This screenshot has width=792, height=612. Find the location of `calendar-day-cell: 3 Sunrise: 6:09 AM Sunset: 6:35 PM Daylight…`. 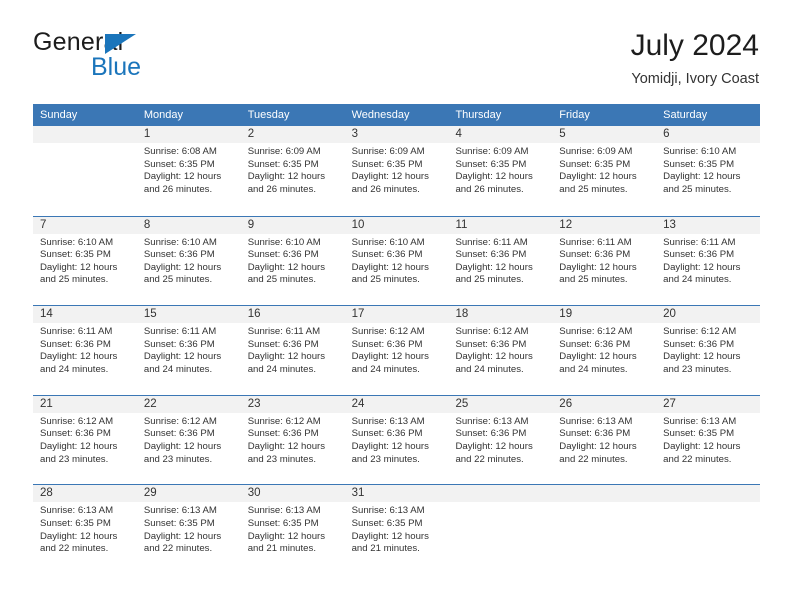

calendar-day-cell: 3 Sunrise: 6:09 AM Sunset: 6:35 PM Daylight… is located at coordinates (396, 171).